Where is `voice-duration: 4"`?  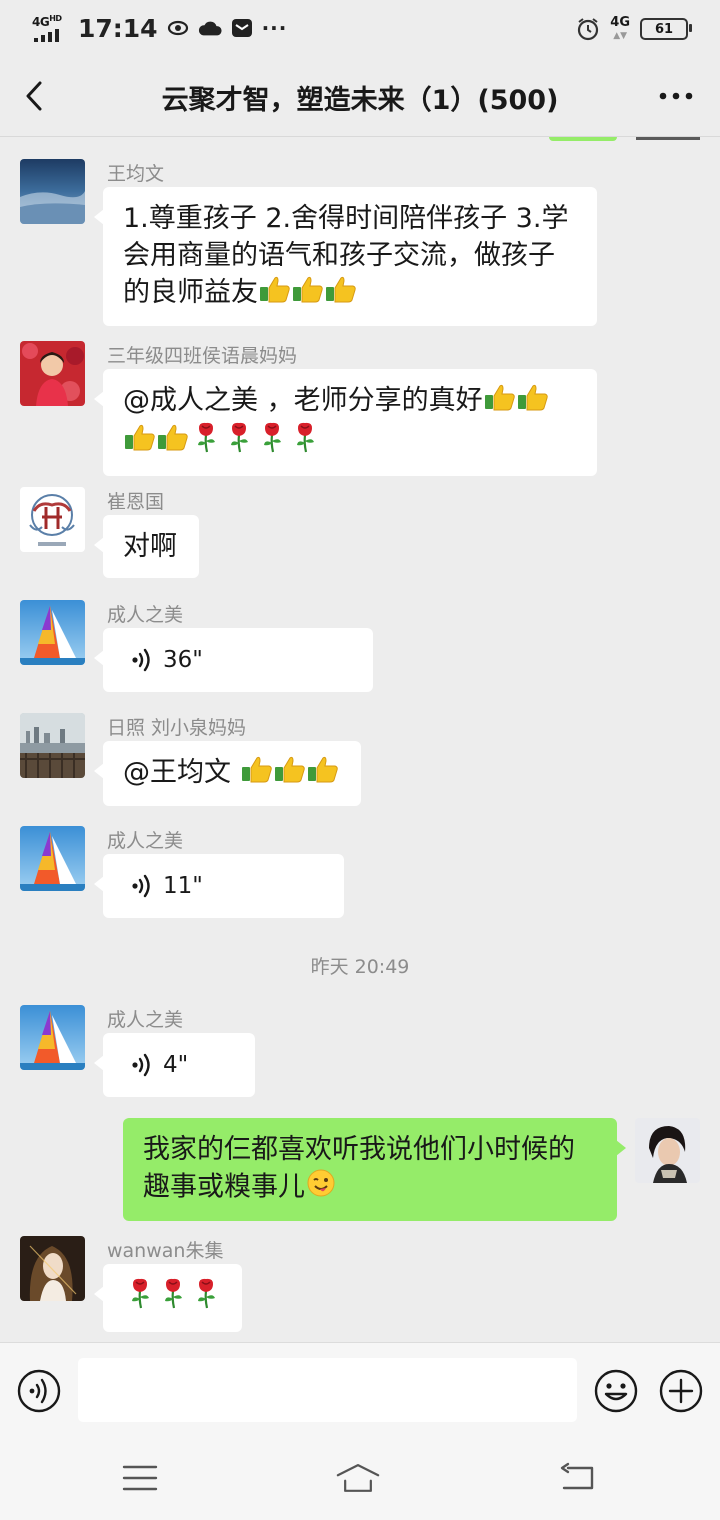 voice-duration: 4" is located at coordinates (176, 1064).